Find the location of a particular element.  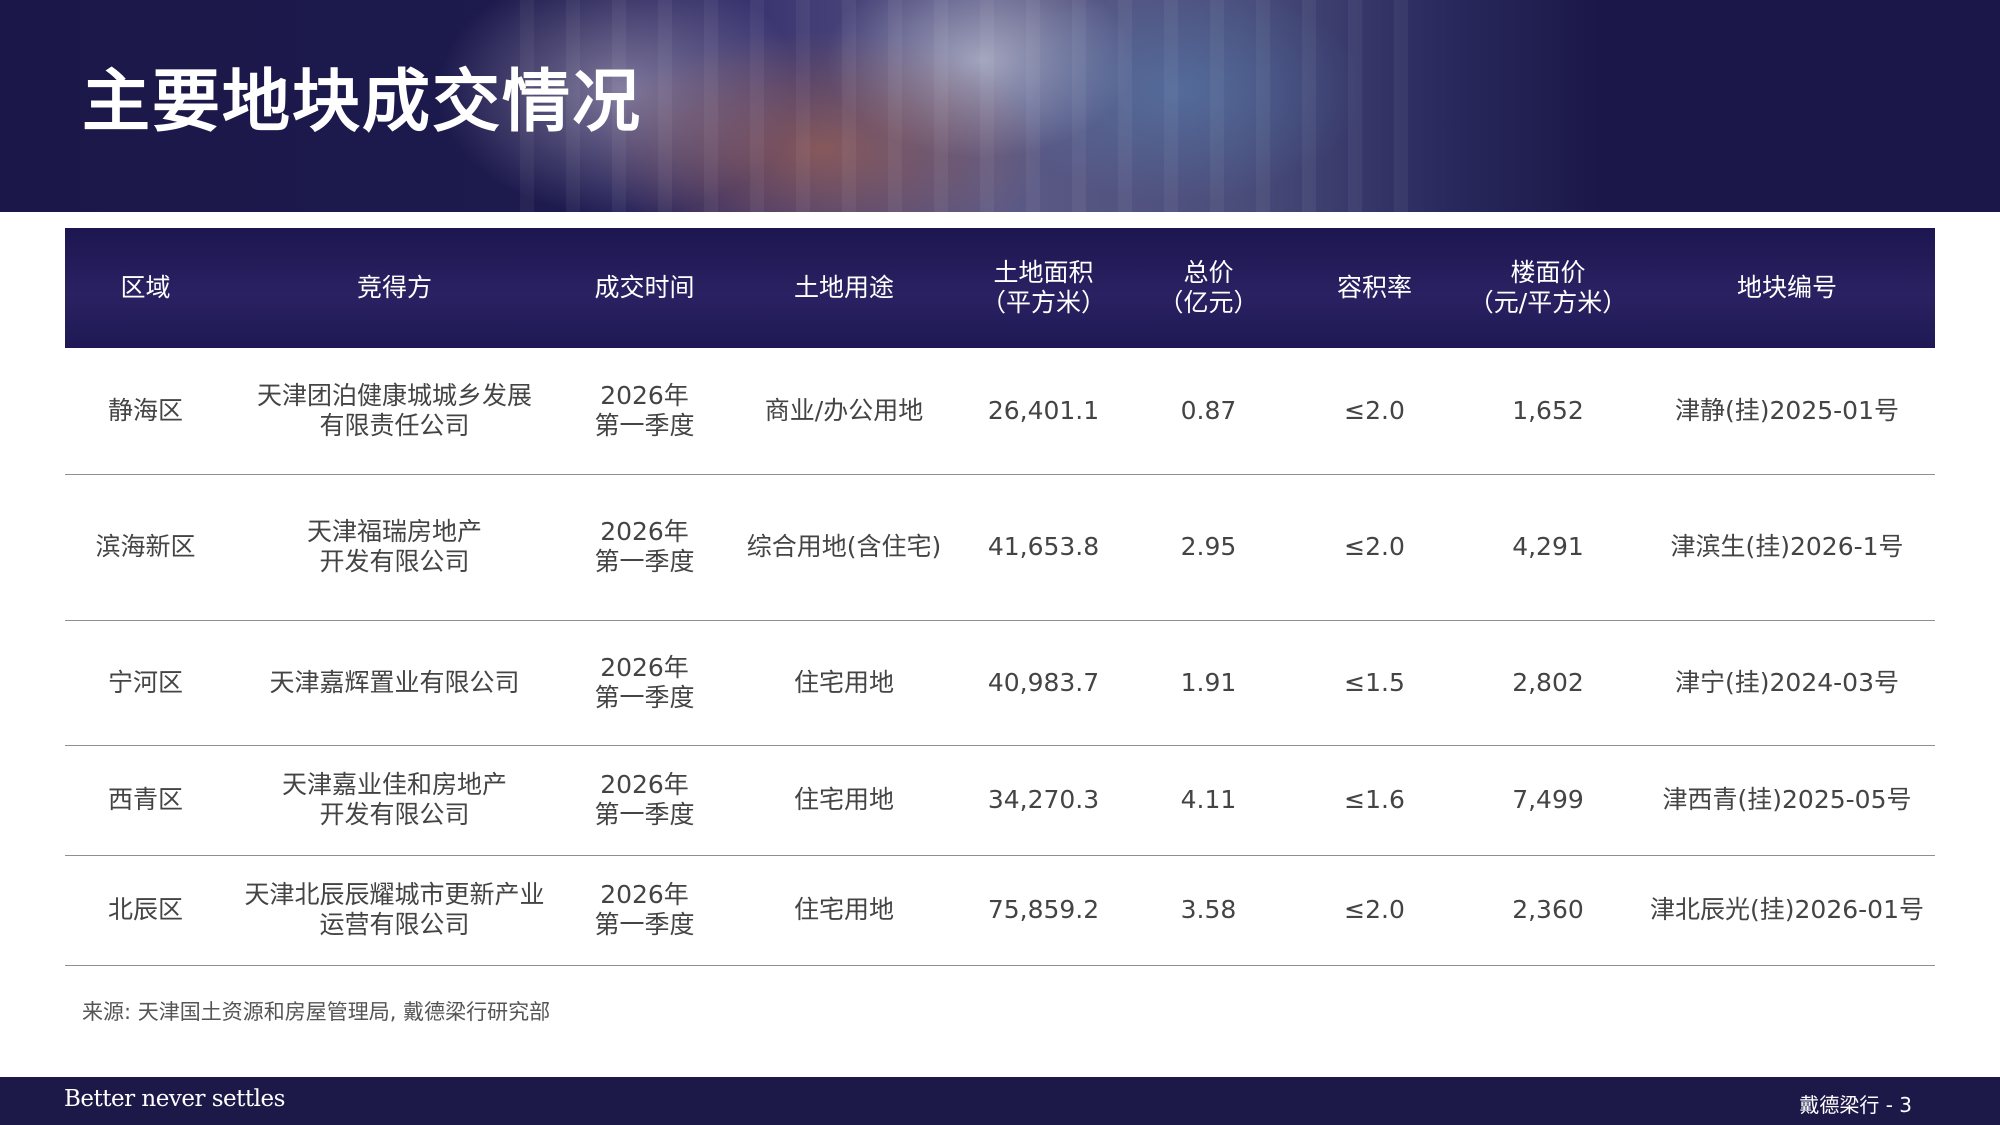

cell-buyer: 天津团泊健康城城乡发展 有限责任公司 is located at coordinates (394, 411).